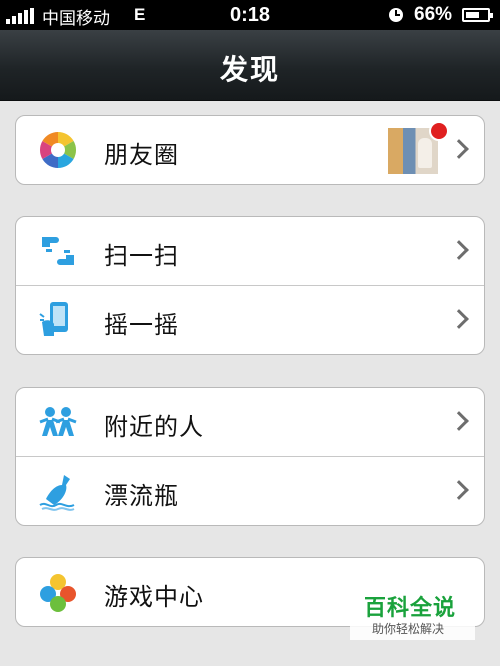  I want to click on battery-icon, so click(477, 15).